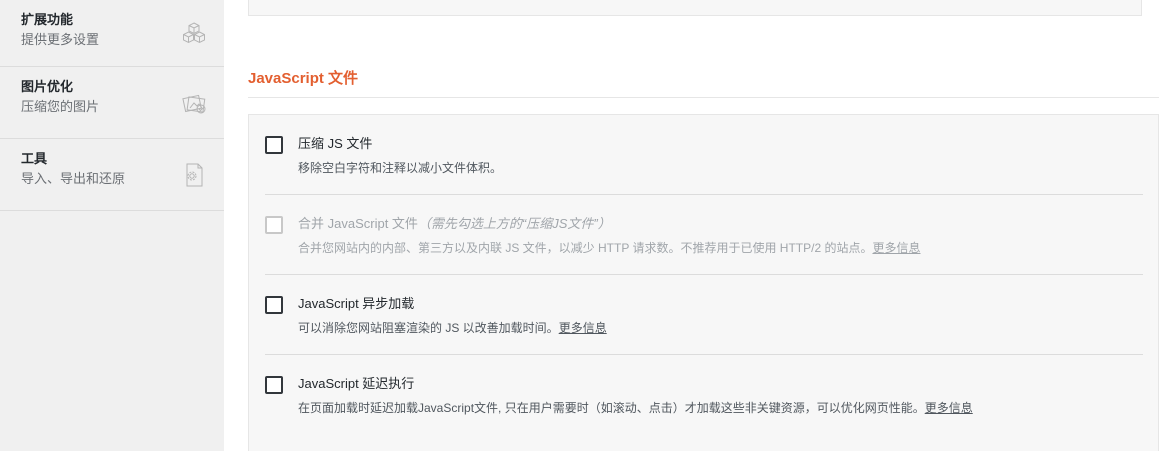  I want to click on option-label: 压缩 JS 文件, so click(335, 144).